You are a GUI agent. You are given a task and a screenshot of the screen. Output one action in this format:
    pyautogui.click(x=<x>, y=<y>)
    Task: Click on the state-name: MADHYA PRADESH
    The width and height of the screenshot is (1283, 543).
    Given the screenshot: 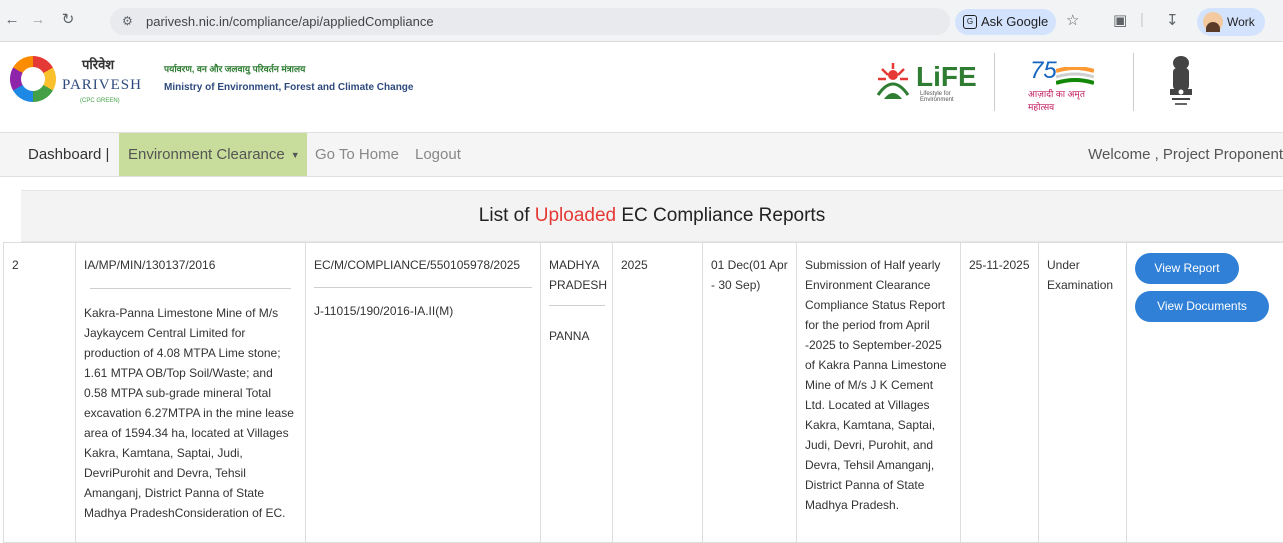 What is the action you would take?
    pyautogui.click(x=578, y=275)
    